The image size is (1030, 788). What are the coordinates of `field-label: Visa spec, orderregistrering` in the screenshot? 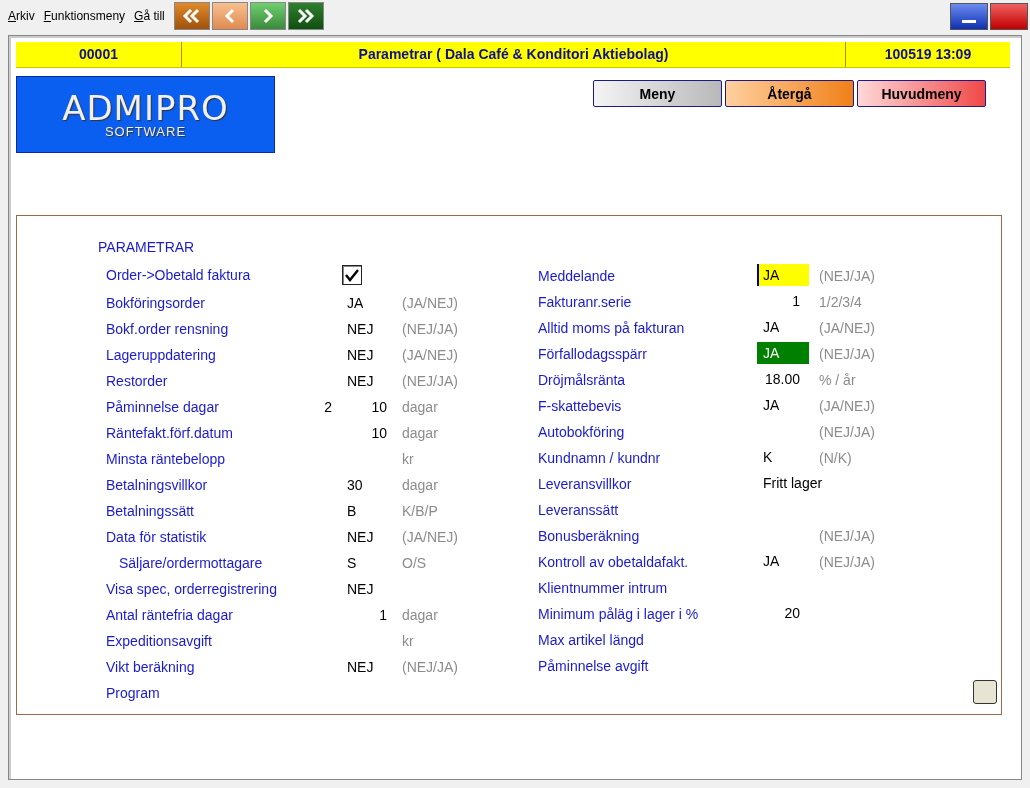 It's located at (192, 589).